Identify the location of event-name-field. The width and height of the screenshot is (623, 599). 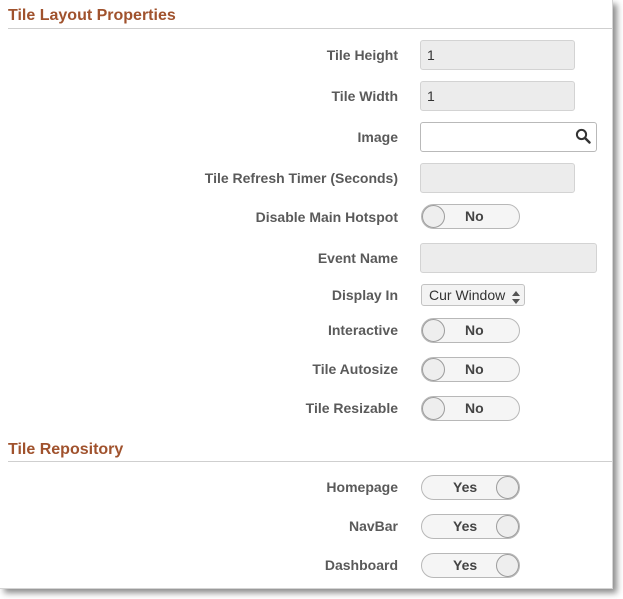
(508, 258).